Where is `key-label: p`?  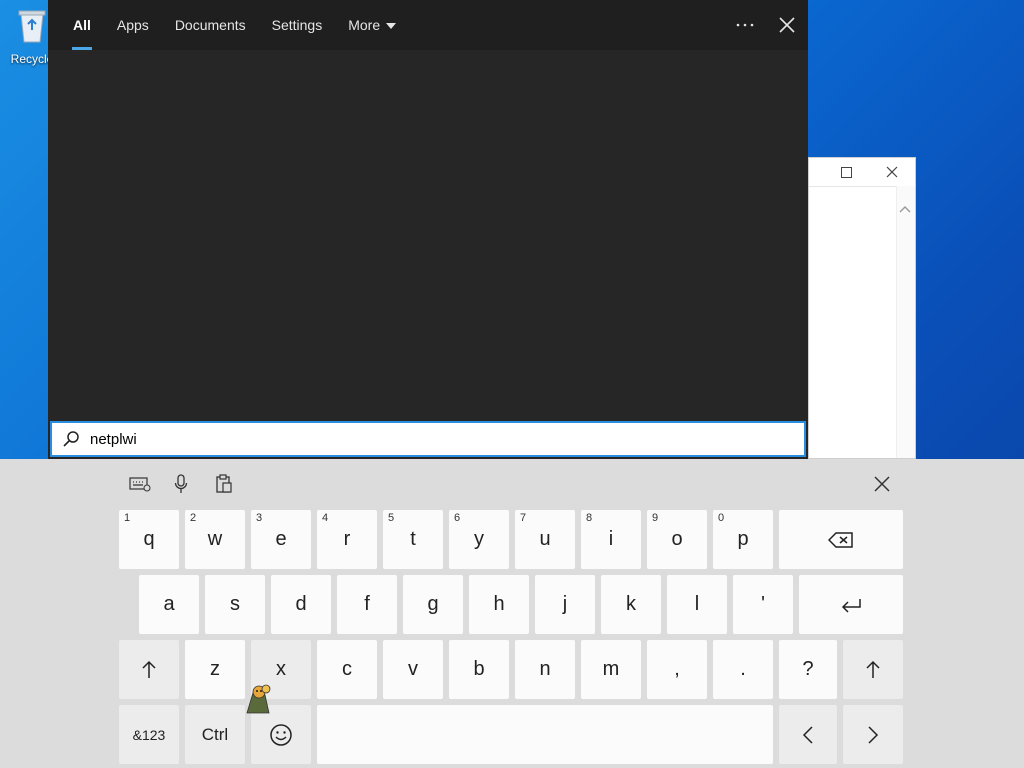 key-label: p is located at coordinates (743, 539).